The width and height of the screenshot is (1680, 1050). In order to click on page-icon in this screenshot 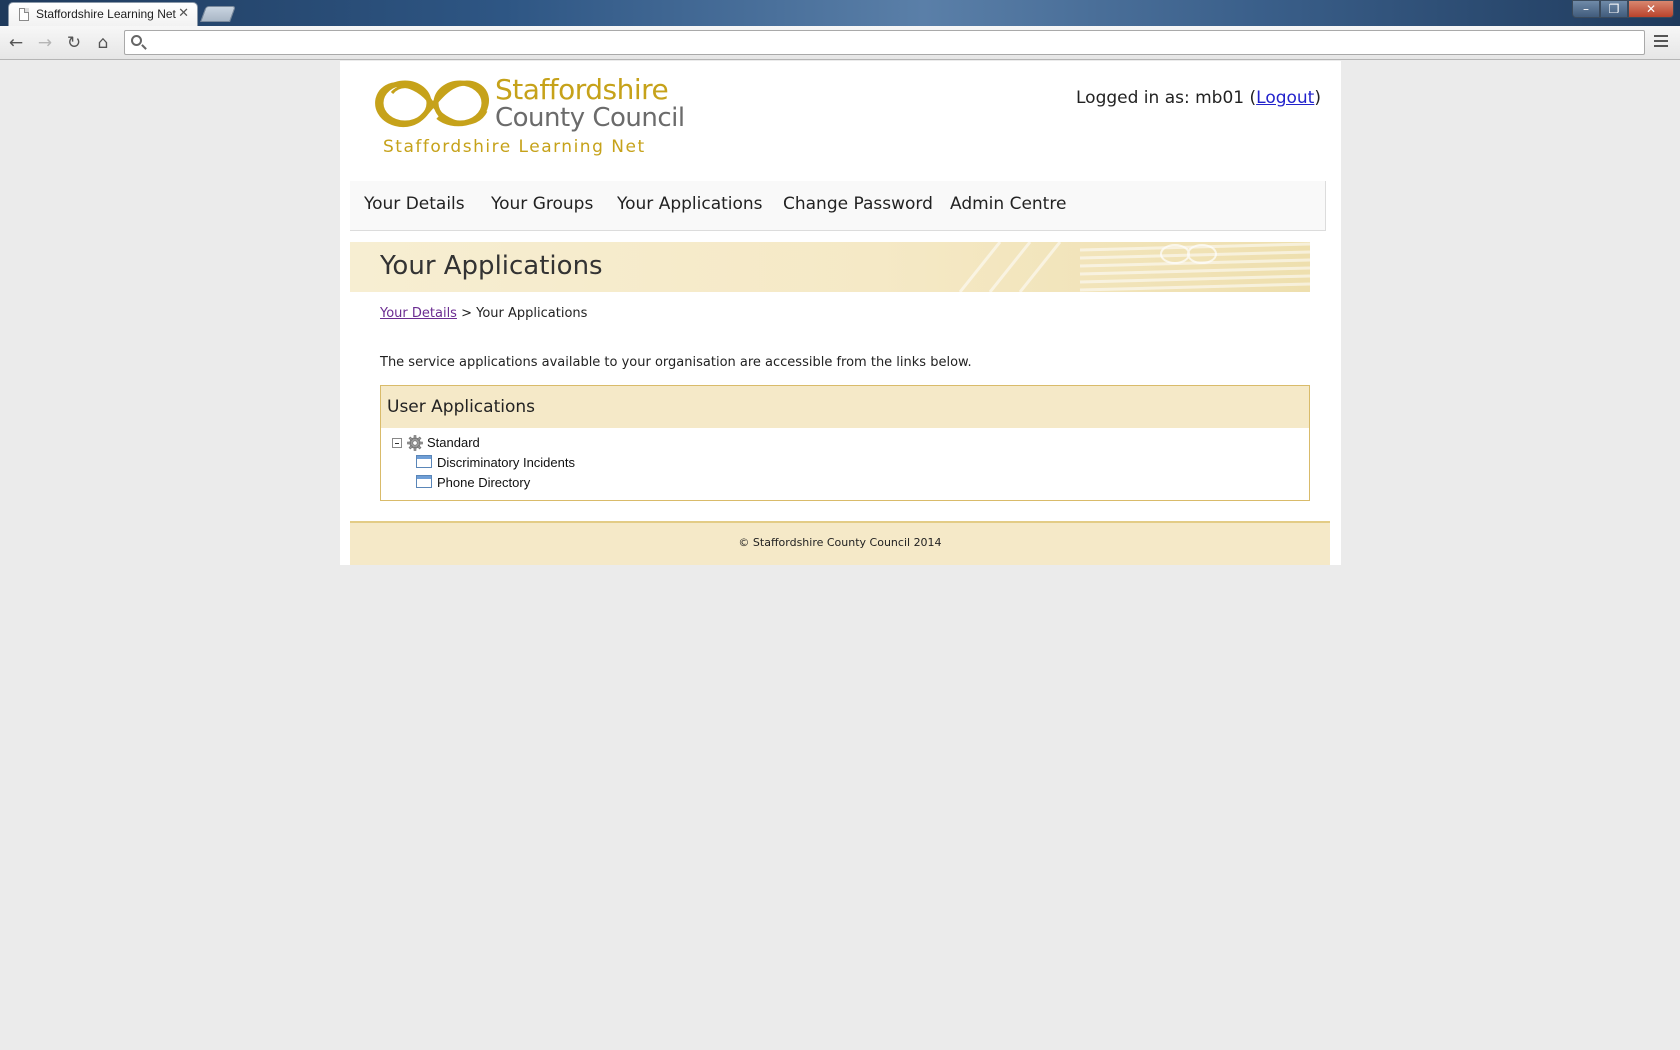, I will do `click(24, 14)`.